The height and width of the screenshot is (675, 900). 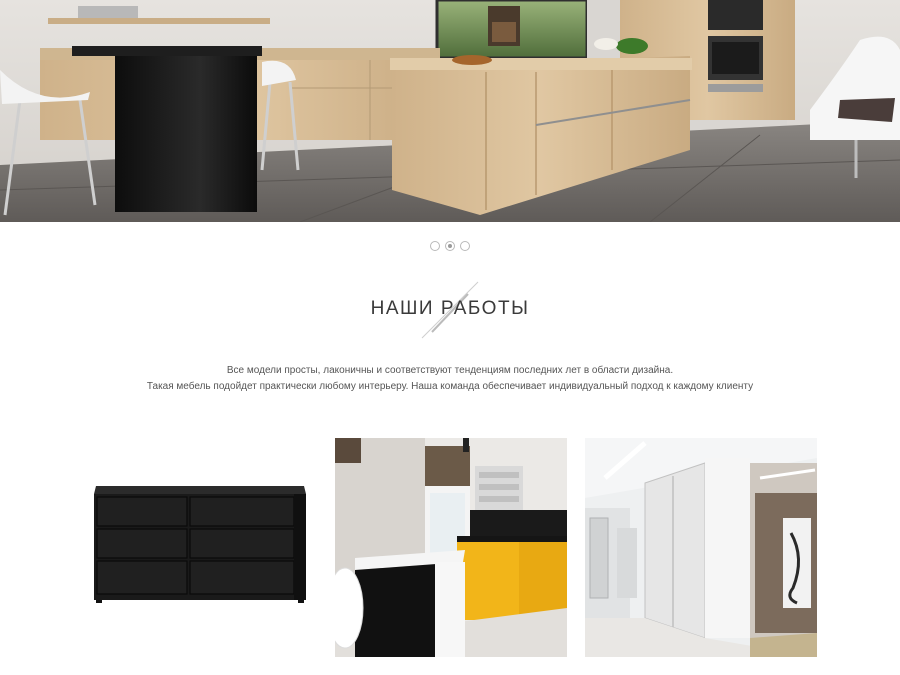 I want to click on gallery-item-wardrobe-hallway, so click(x=701, y=547).